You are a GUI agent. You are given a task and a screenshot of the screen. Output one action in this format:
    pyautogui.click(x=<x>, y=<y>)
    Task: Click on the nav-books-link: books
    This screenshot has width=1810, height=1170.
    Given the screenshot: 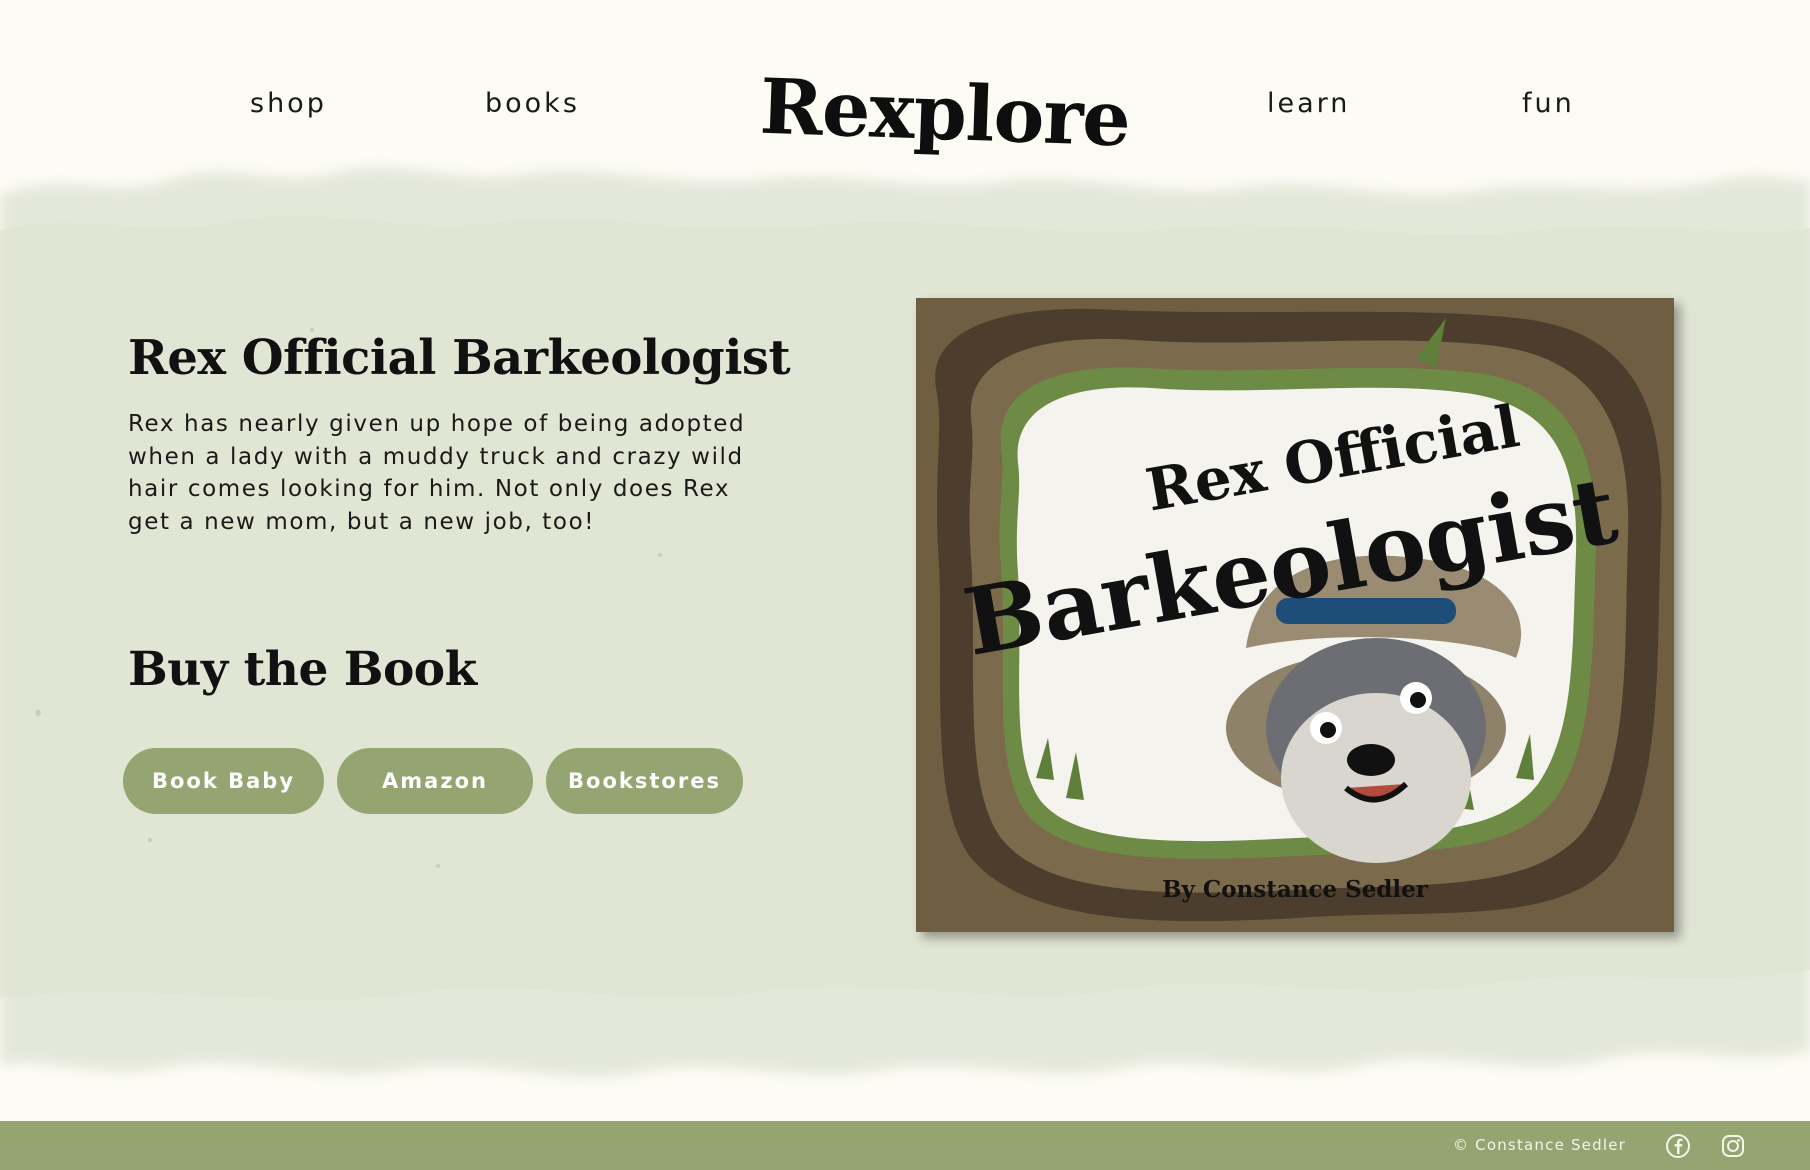 What is the action you would take?
    pyautogui.click(x=532, y=103)
    